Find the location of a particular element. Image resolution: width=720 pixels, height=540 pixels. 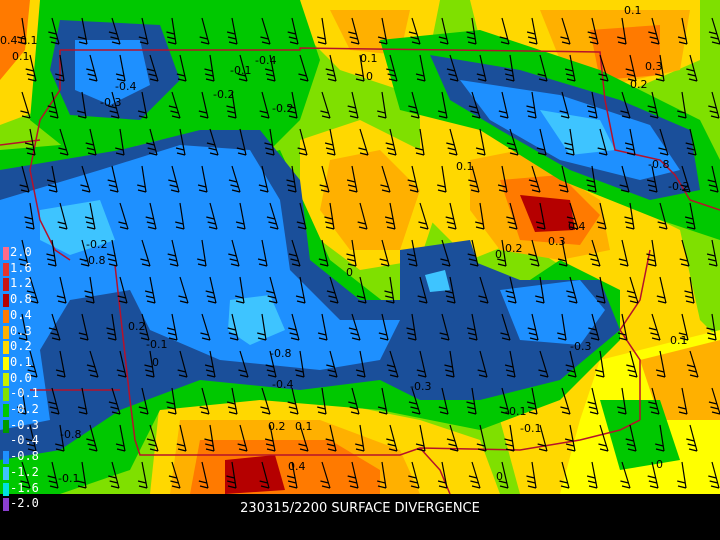

legend-entry: -1.2 is located at coordinates (24, 472).